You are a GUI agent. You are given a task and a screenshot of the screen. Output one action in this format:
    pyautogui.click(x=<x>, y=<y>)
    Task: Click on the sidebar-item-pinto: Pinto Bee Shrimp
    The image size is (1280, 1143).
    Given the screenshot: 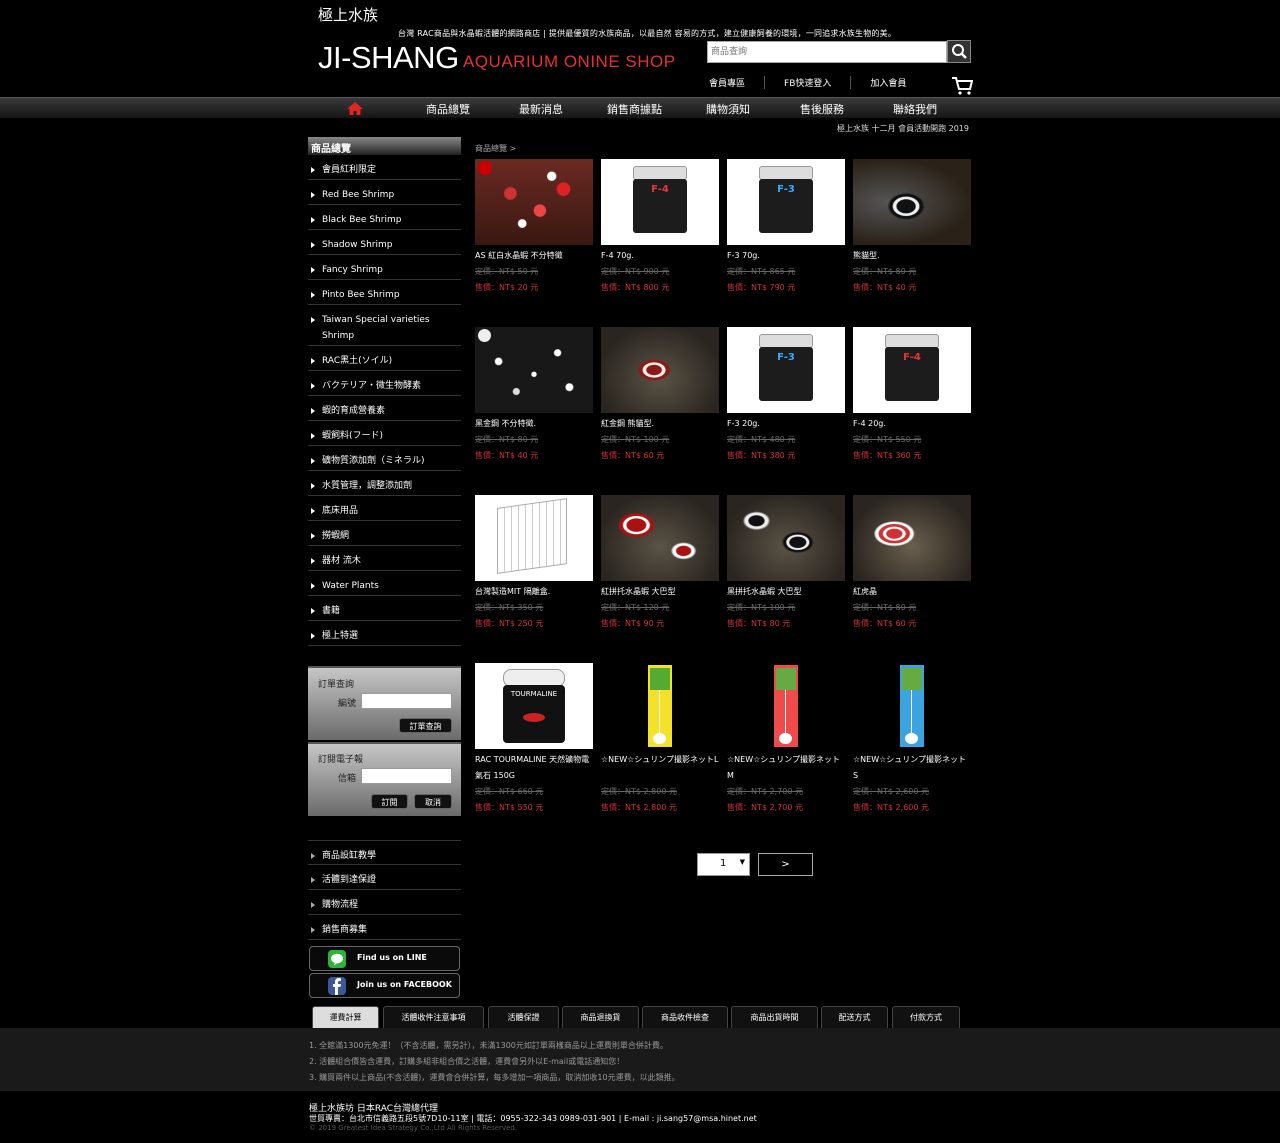 What is the action you would take?
    pyautogui.click(x=384, y=292)
    